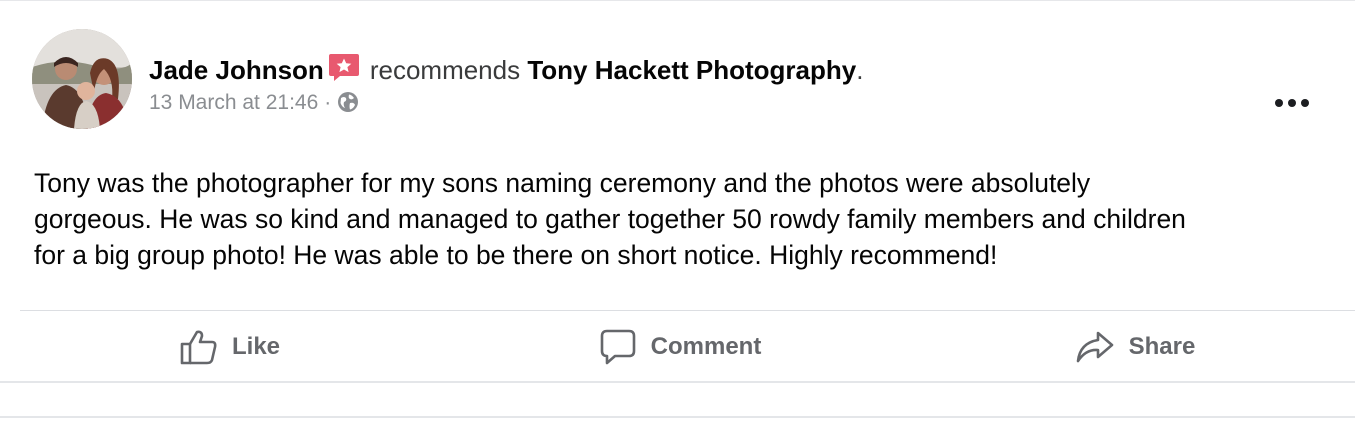  I want to click on share-arrow-icon, so click(1094, 347).